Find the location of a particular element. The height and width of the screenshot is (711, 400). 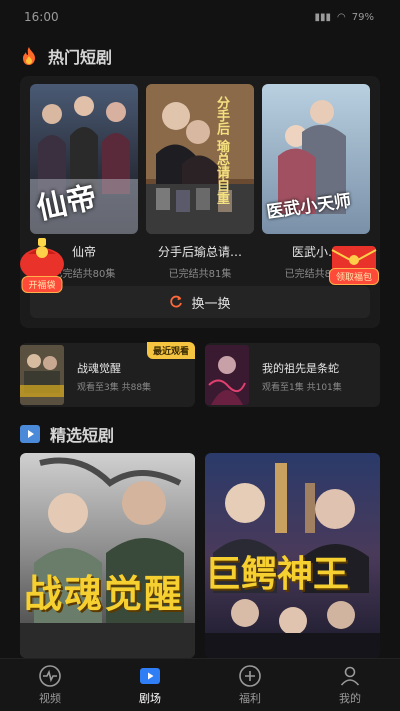

recent-progress: 观看至1集 共101集 is located at coordinates (302, 388).